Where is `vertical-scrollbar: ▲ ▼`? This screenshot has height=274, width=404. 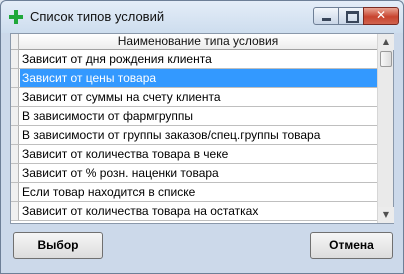 vertical-scrollbar: ▲ ▼ is located at coordinates (385, 128).